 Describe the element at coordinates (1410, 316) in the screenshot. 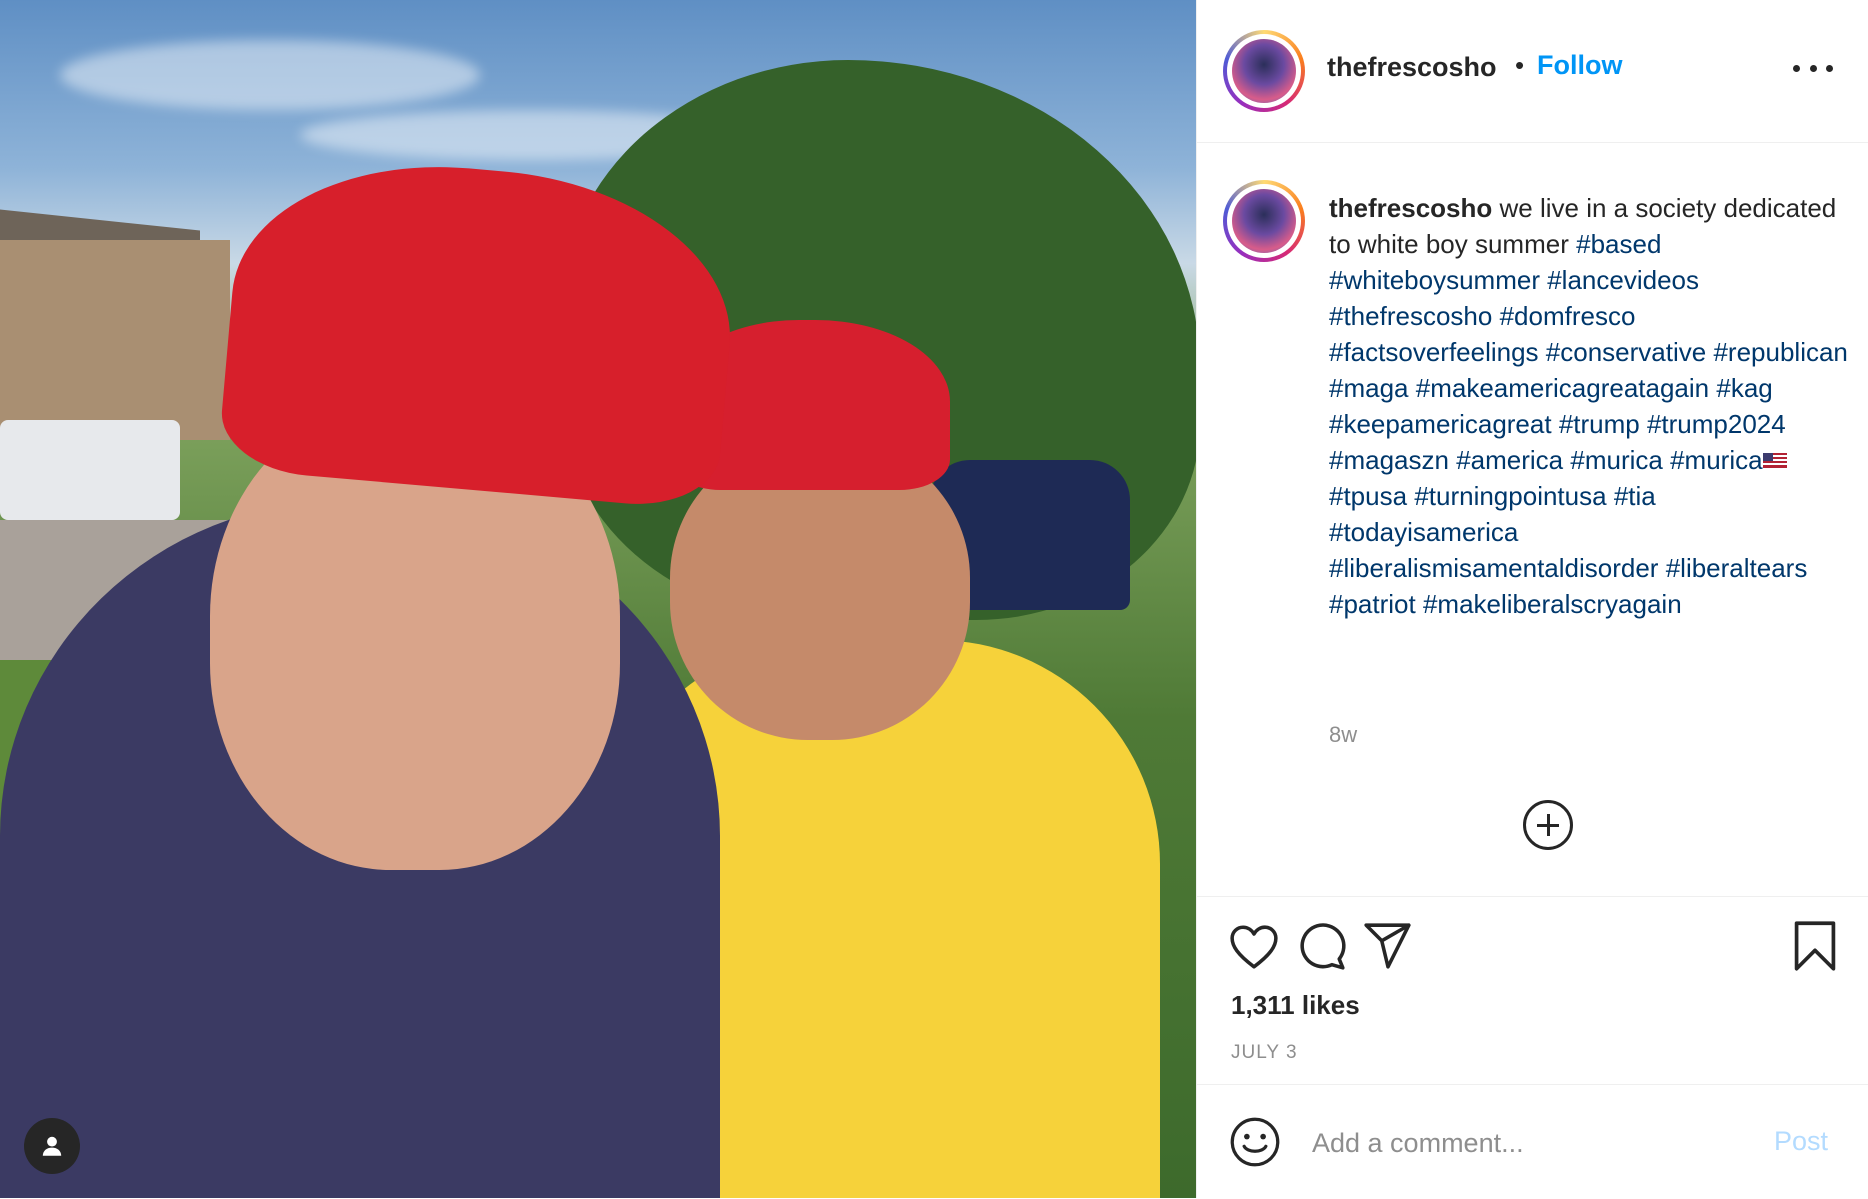

I see `hashtag: #thefrescosho` at that location.